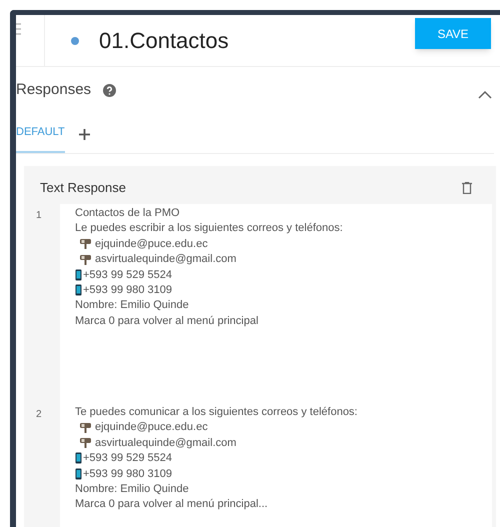 The width and height of the screenshot is (500, 527). What do you see at coordinates (453, 33) in the screenshot?
I see `save-button: SAVE` at bounding box center [453, 33].